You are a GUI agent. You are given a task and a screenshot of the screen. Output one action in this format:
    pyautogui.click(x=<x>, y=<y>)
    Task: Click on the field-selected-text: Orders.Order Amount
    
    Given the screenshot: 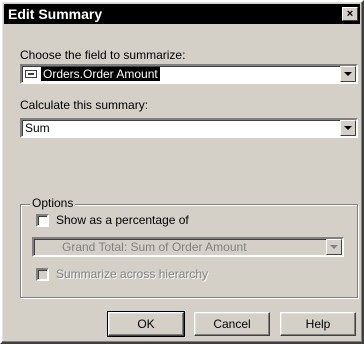 What is the action you would take?
    pyautogui.click(x=100, y=74)
    